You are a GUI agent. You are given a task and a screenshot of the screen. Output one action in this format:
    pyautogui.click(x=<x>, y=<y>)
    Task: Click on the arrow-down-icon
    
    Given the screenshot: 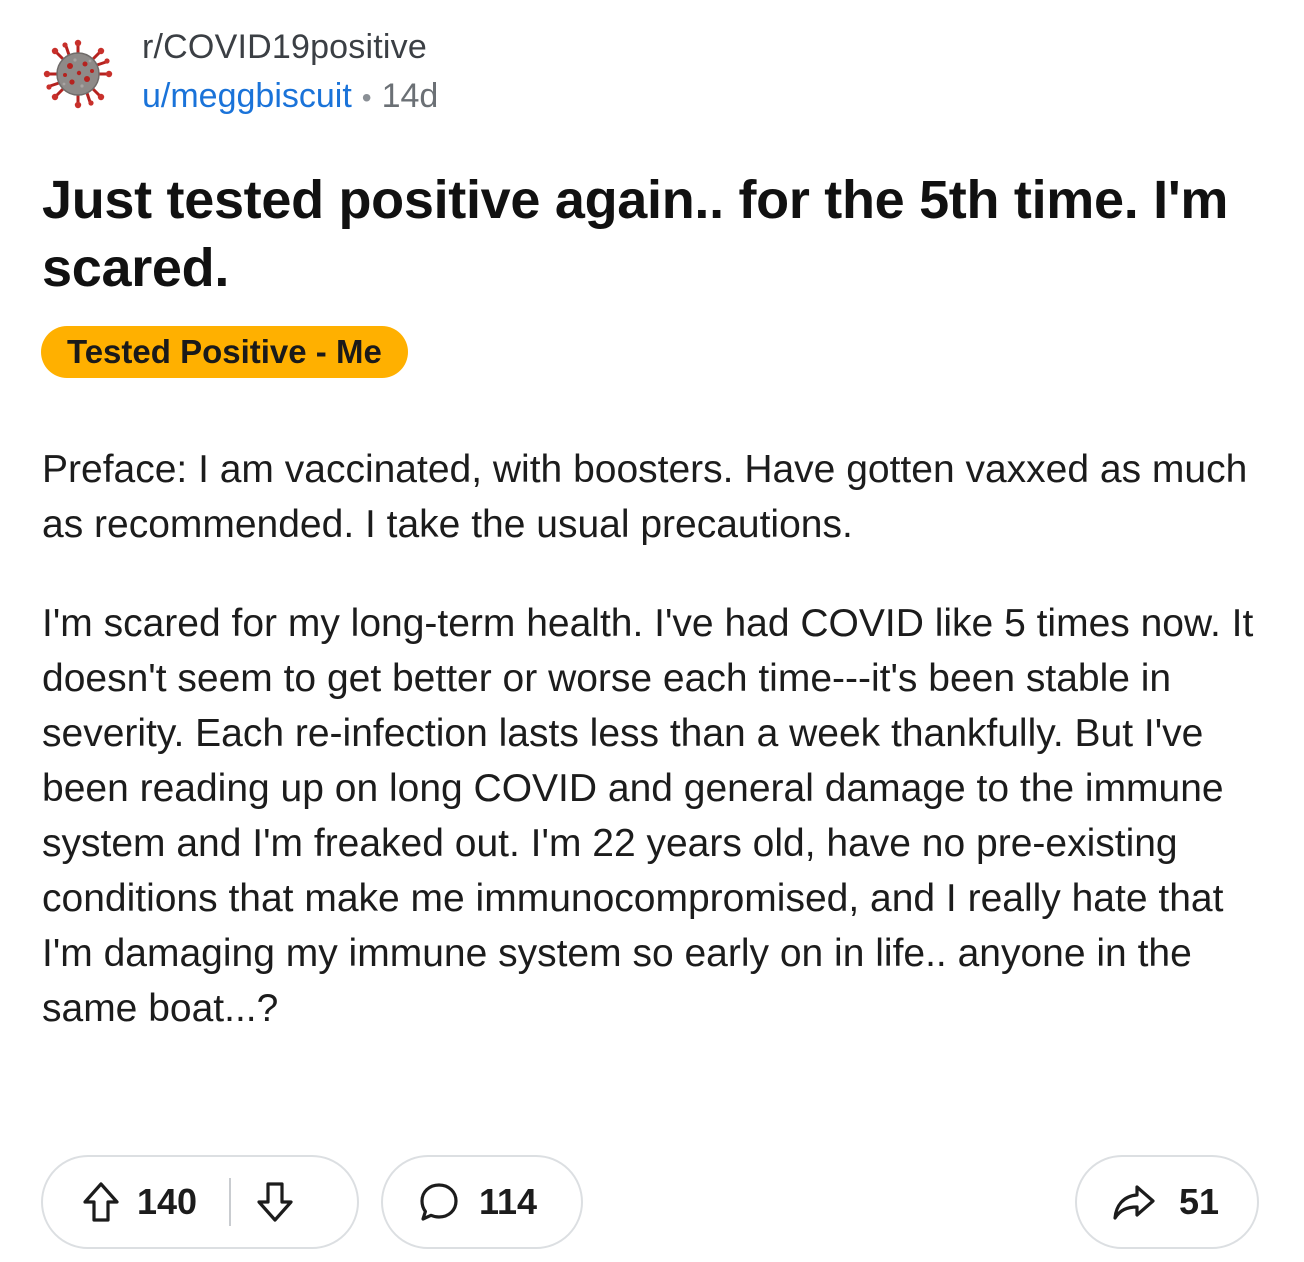 What is the action you would take?
    pyautogui.click(x=275, y=1202)
    